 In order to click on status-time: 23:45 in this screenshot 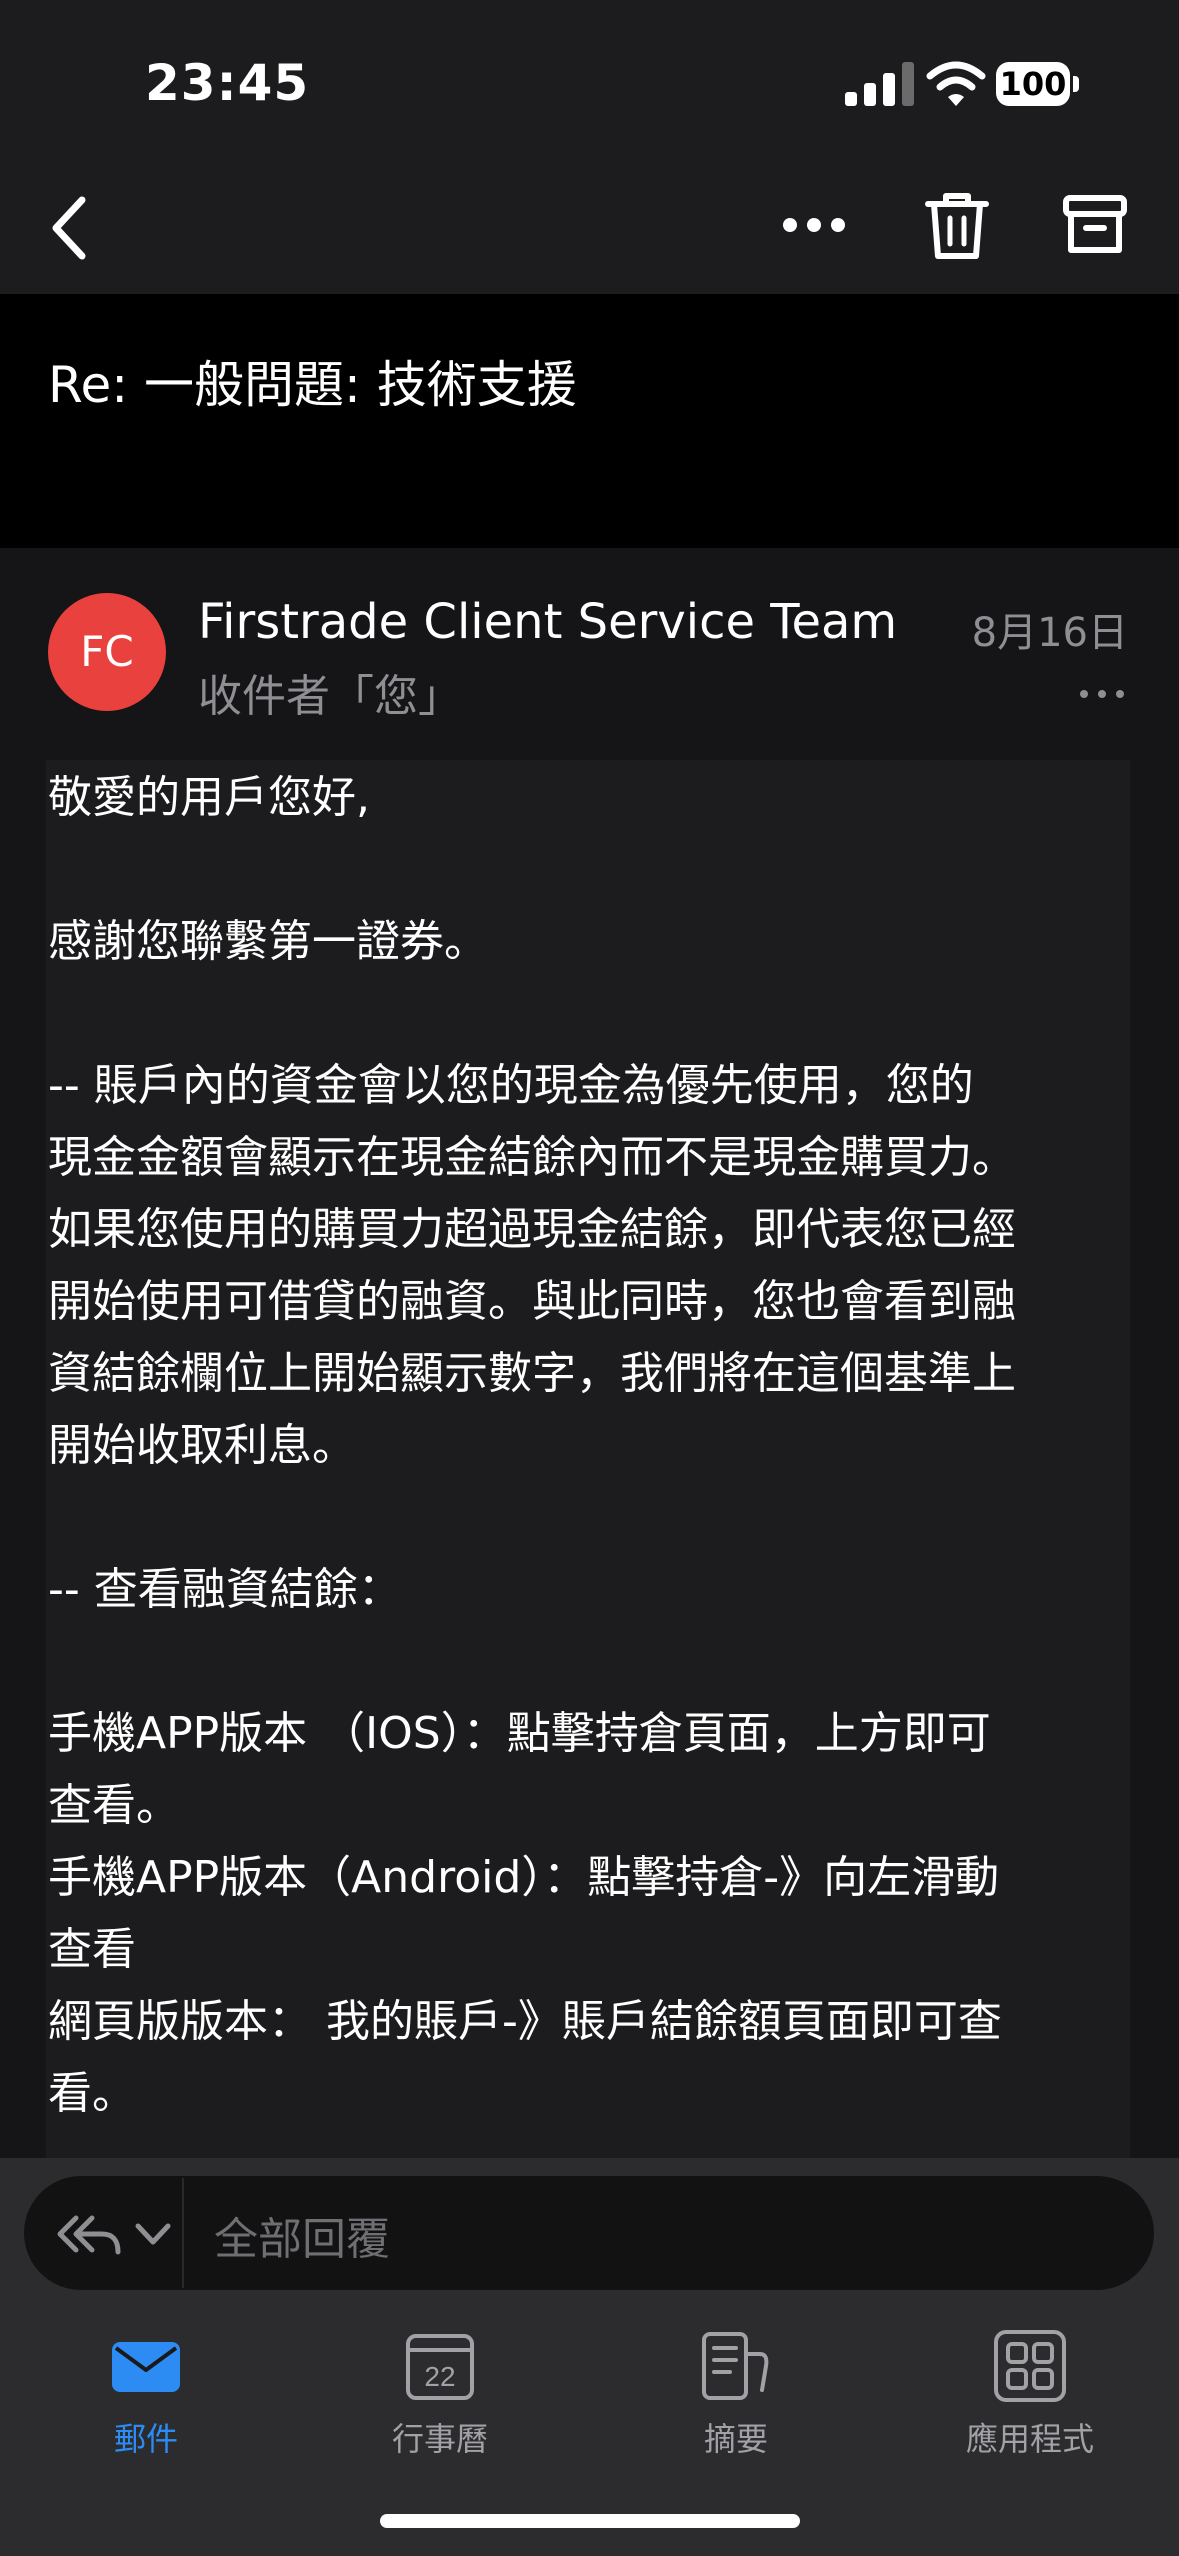, I will do `click(227, 83)`.